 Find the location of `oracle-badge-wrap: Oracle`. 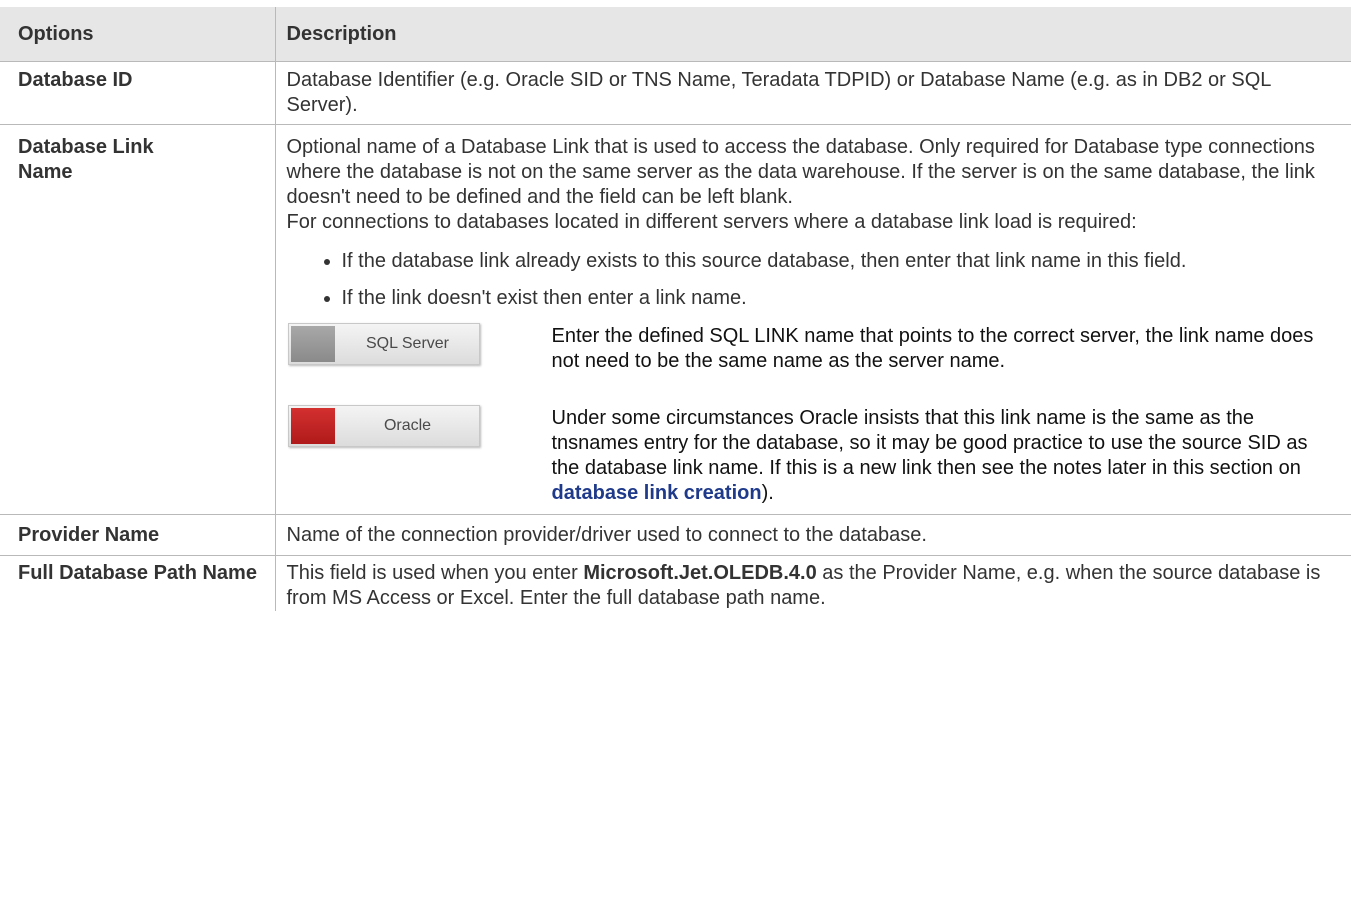

oracle-badge-wrap: Oracle is located at coordinates (419, 426).